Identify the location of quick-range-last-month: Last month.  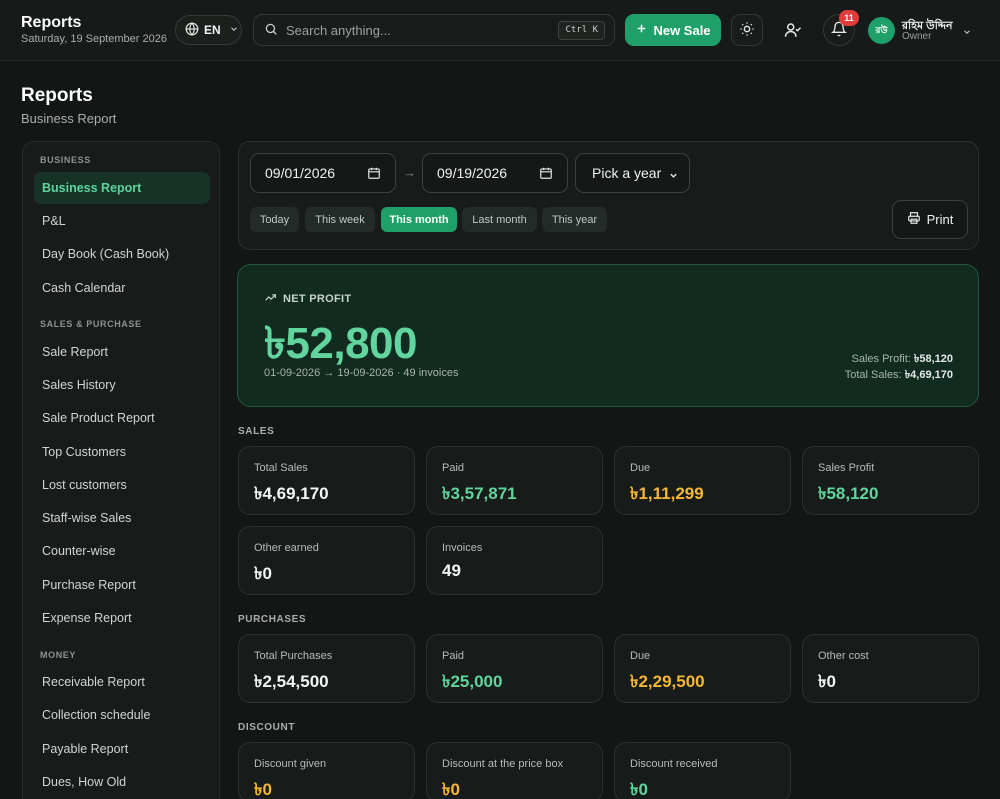
(499, 219).